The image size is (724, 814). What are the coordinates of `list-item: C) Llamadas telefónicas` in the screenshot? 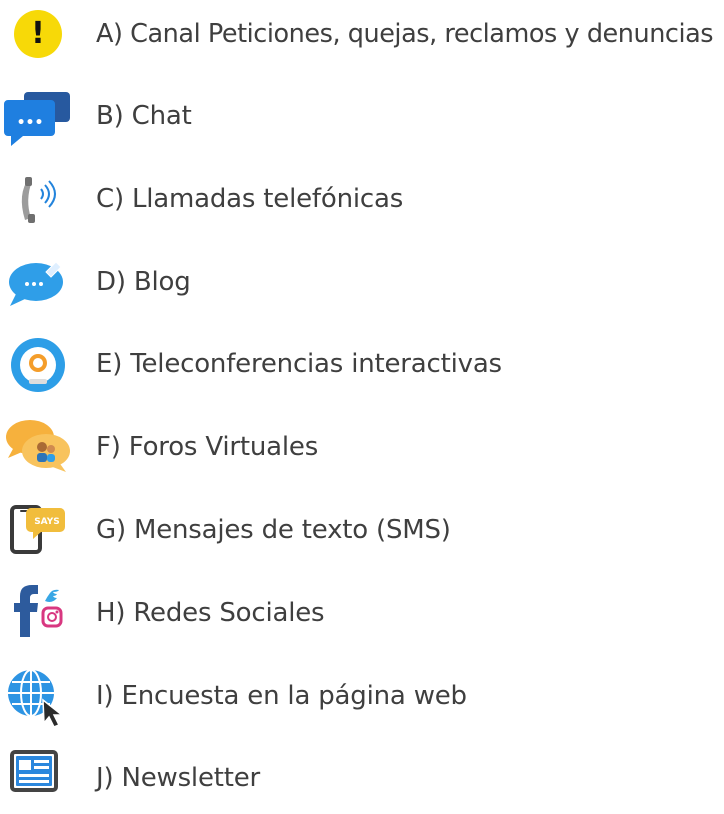 It's located at (362, 200).